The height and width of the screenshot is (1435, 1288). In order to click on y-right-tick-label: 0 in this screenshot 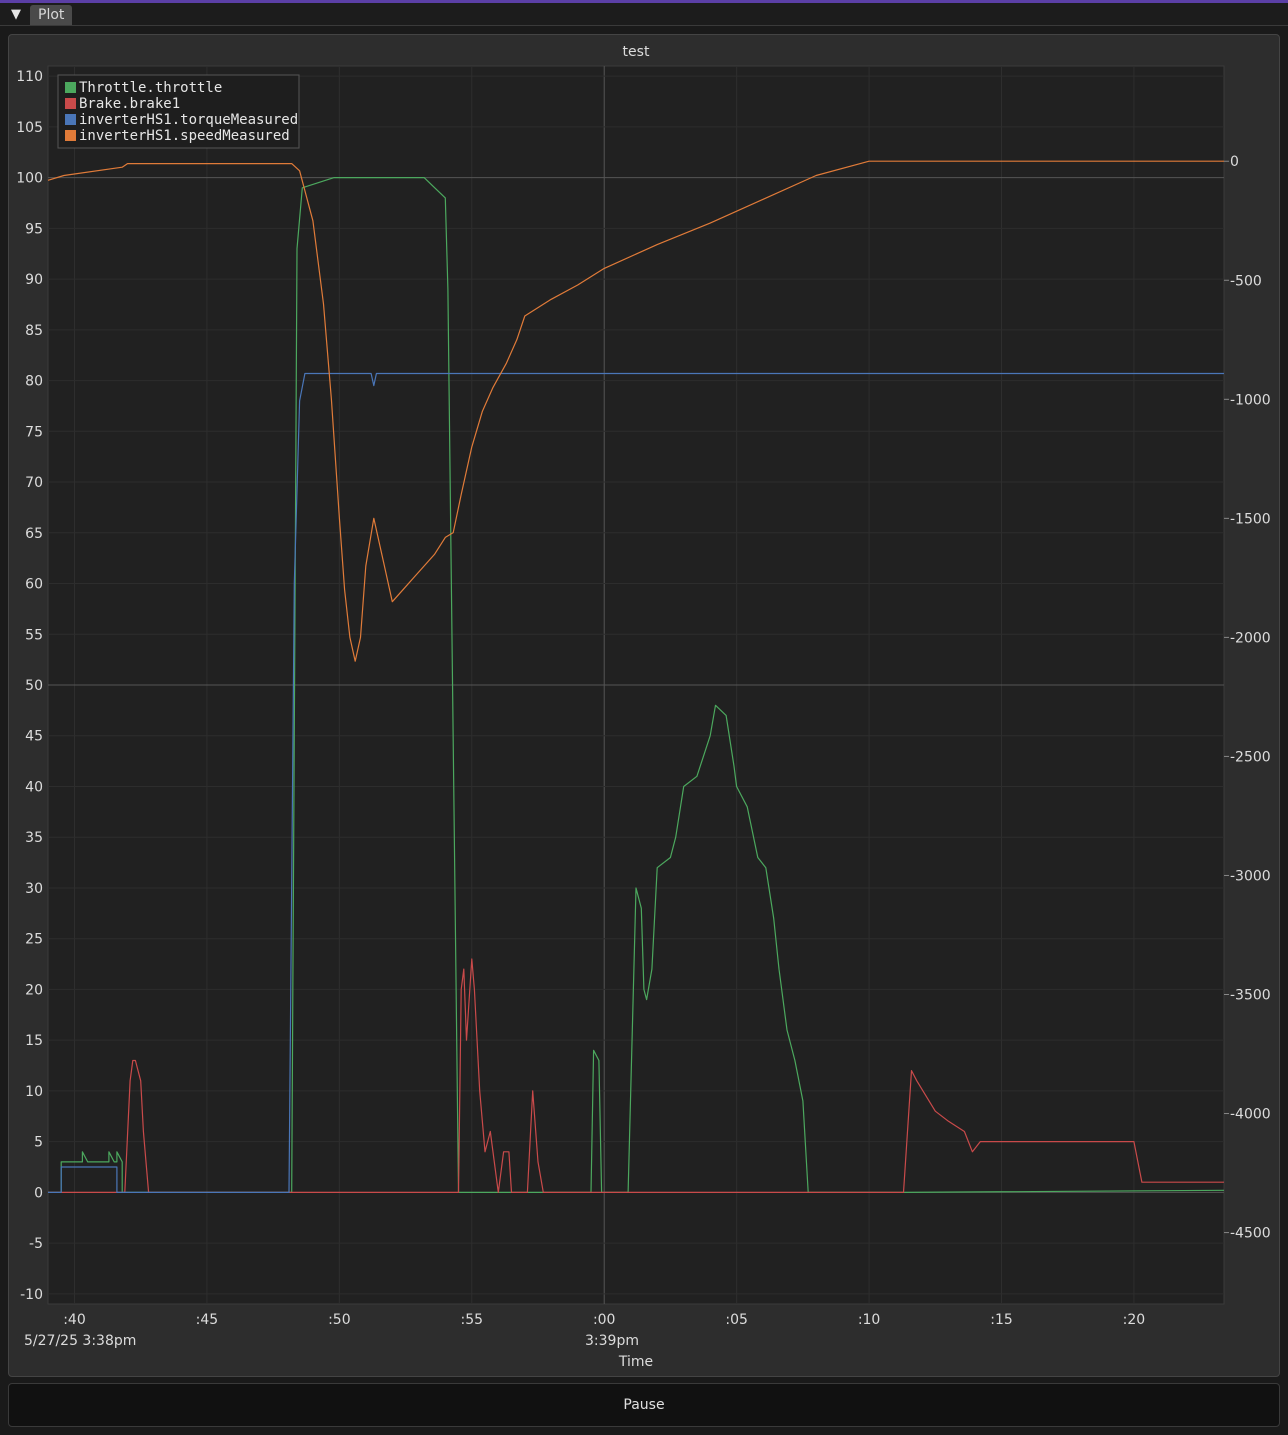, I will do `click(1234, 162)`.